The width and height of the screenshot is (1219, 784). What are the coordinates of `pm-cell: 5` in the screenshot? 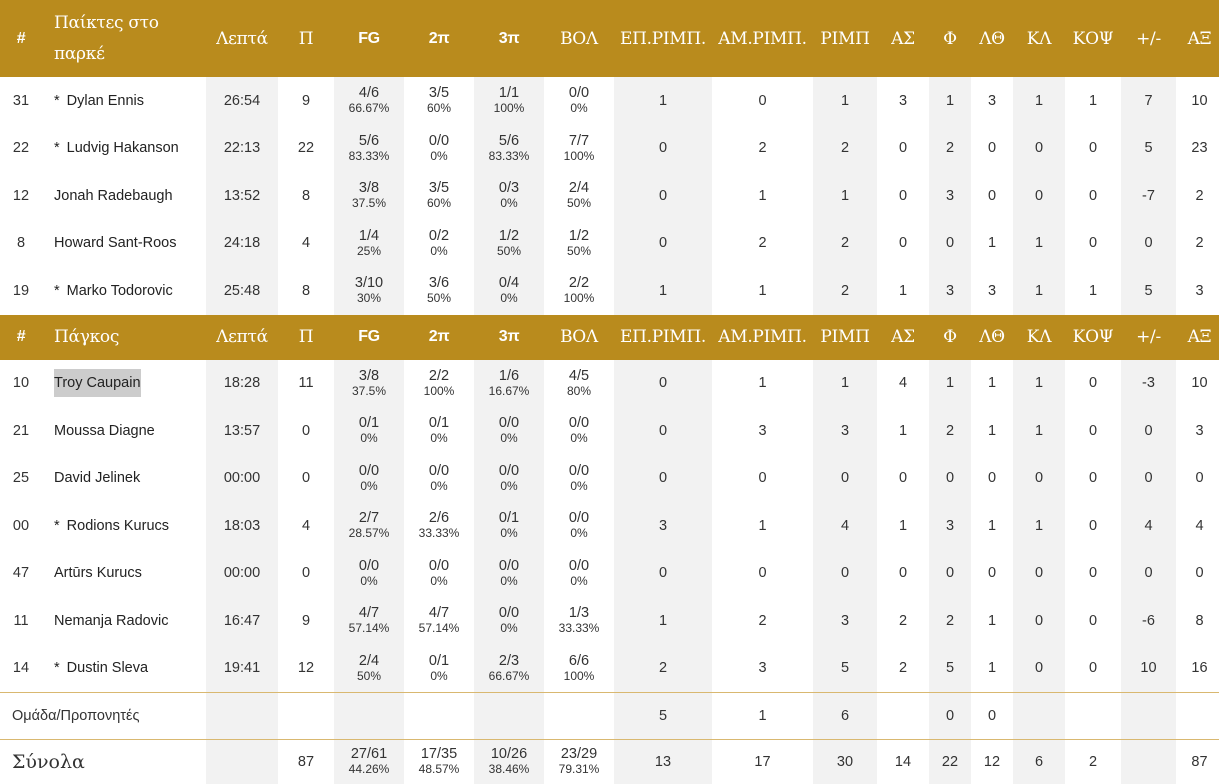 It's located at (1148, 148).